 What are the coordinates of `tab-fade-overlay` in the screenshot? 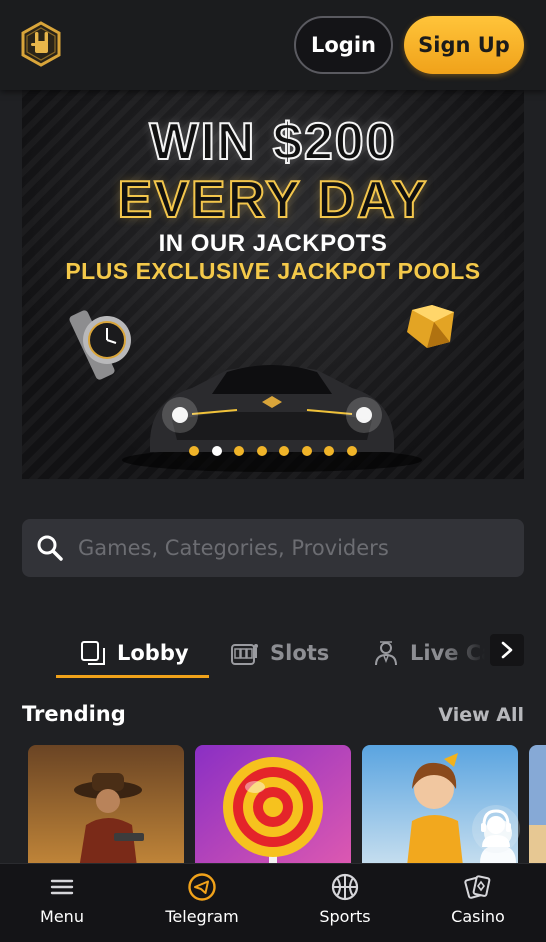 It's located at (465, 653).